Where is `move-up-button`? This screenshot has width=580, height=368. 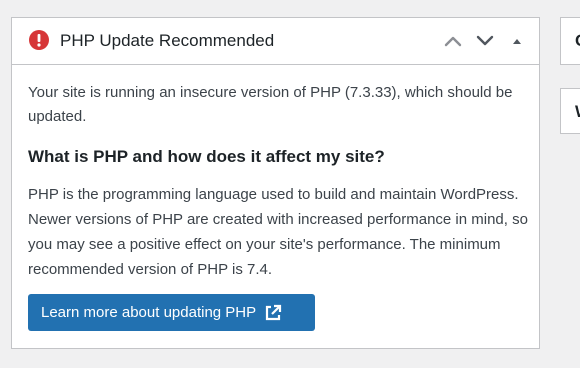
move-up-button is located at coordinates (453, 41).